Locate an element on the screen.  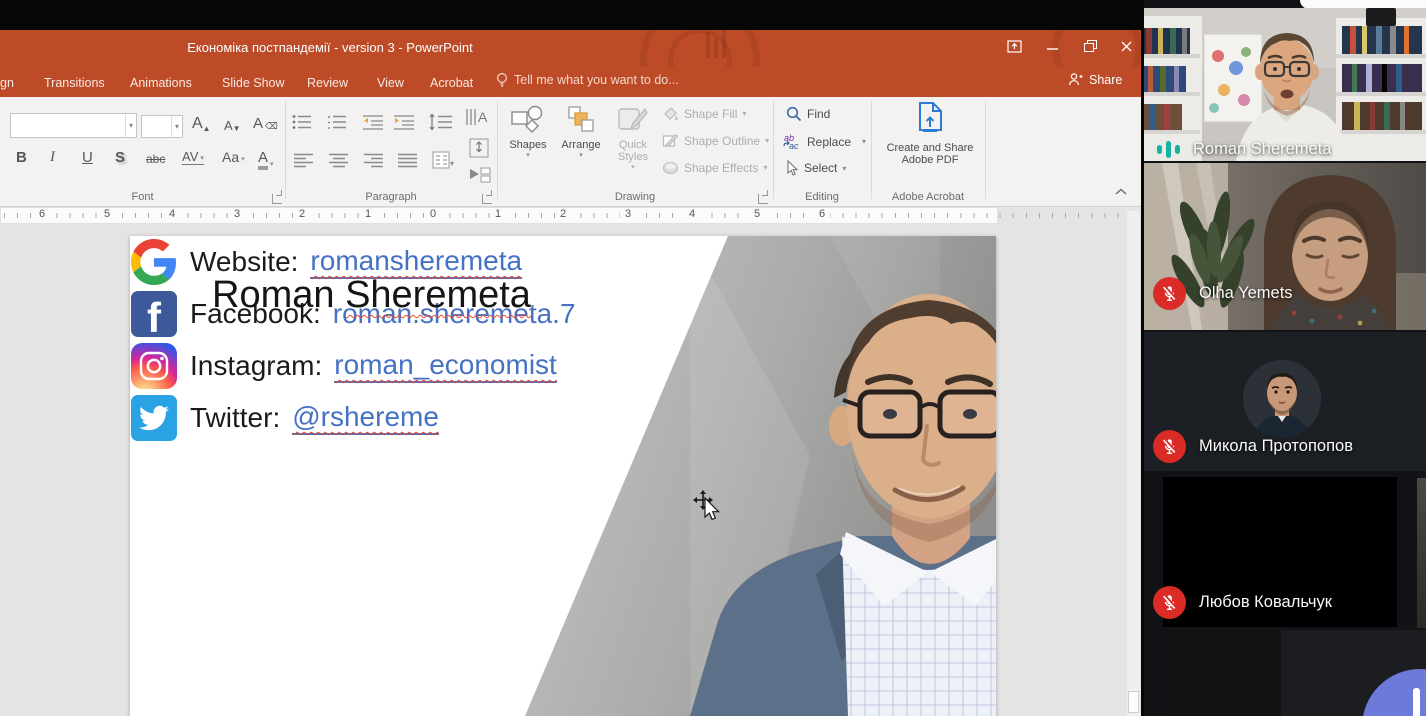
increase-indent-button is located at coordinates (405, 124).